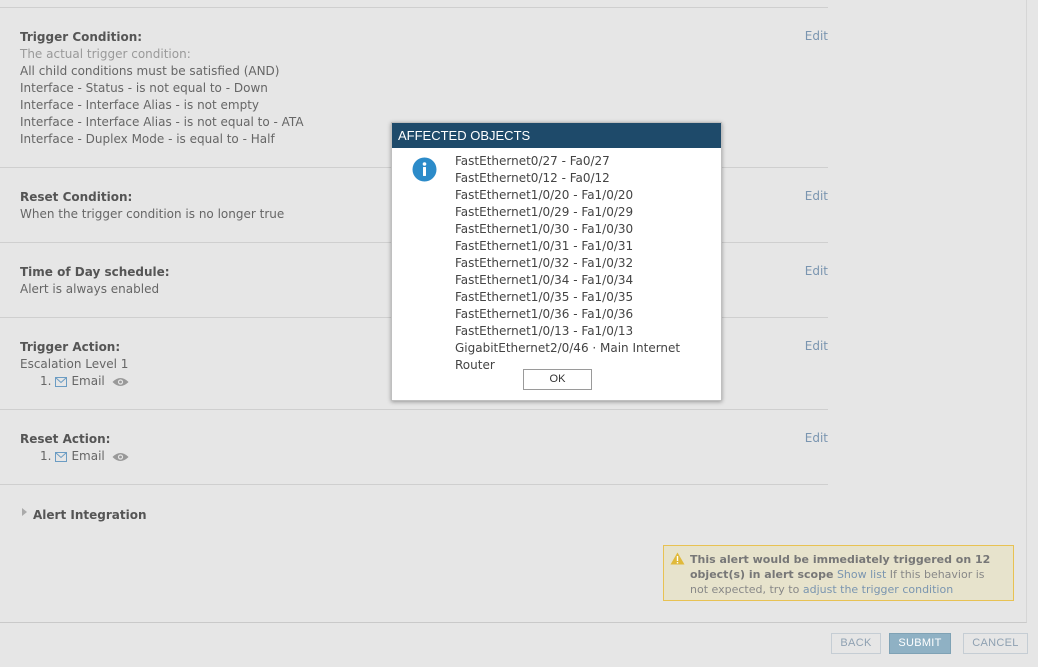  What do you see at coordinates (856, 643) in the screenshot?
I see `back-button: BACK` at bounding box center [856, 643].